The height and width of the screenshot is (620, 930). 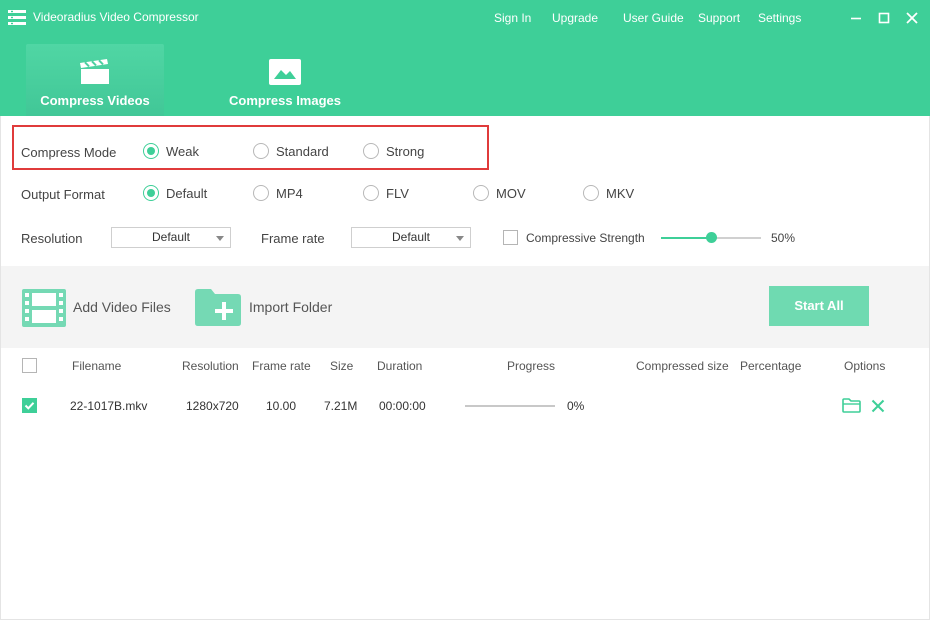 I want to click on compress-mode-strong-radio, so click(x=371, y=151).